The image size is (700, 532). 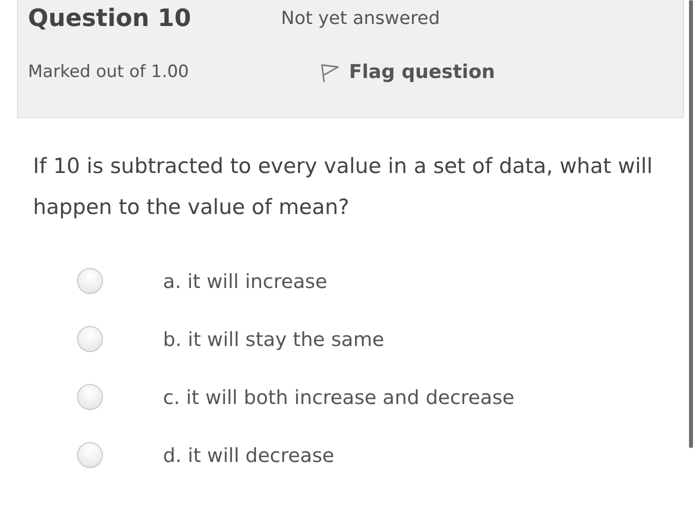 What do you see at coordinates (360, 18) in the screenshot?
I see `status-text: Not yet answered` at bounding box center [360, 18].